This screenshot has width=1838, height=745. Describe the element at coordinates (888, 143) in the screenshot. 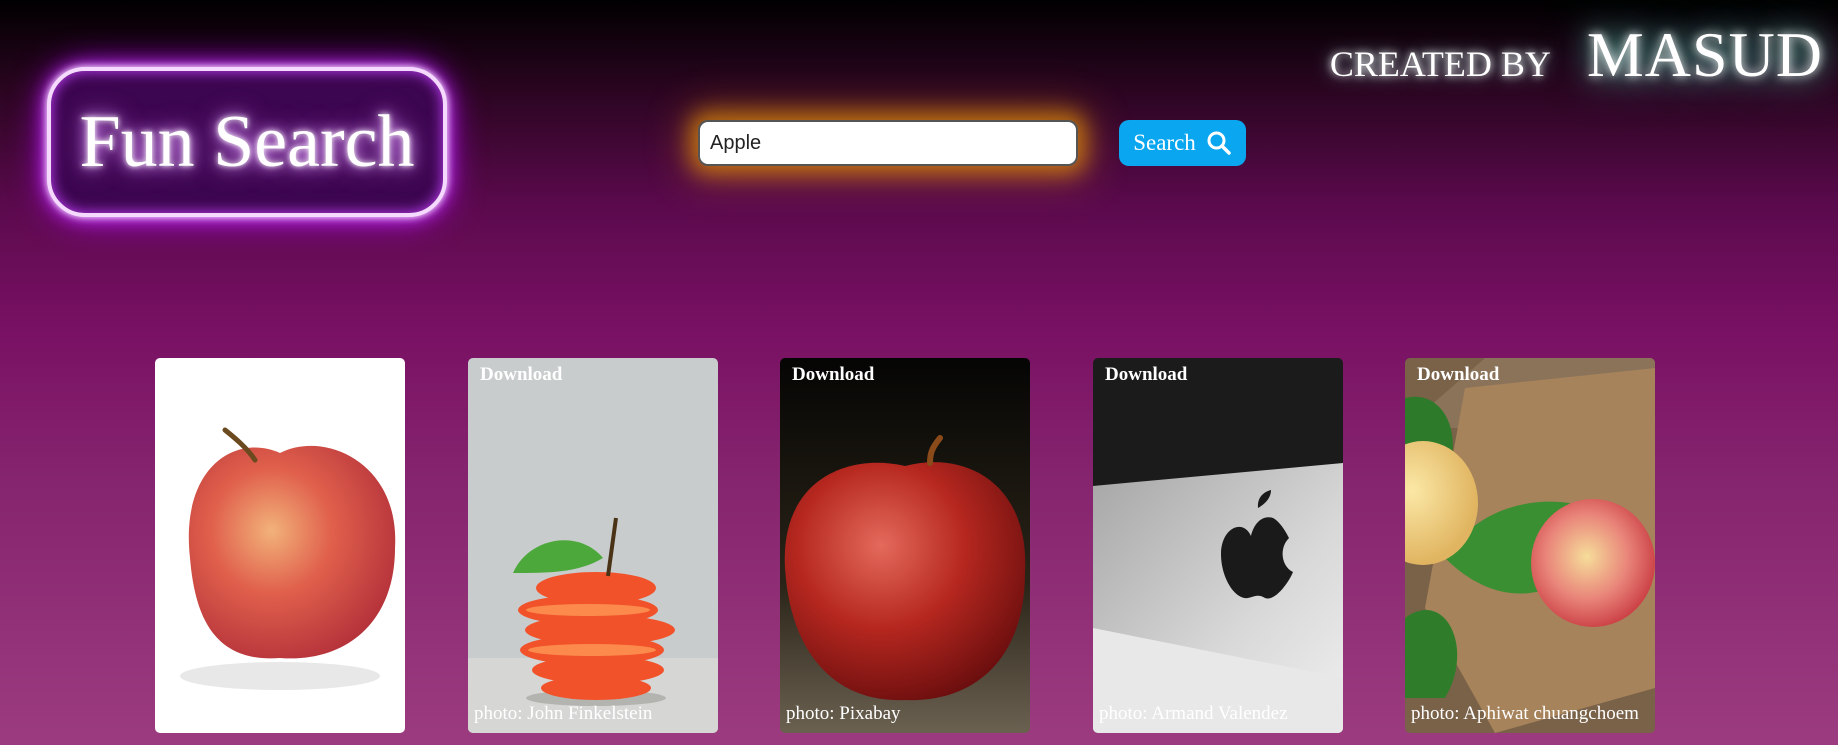

I see `search-input` at that location.